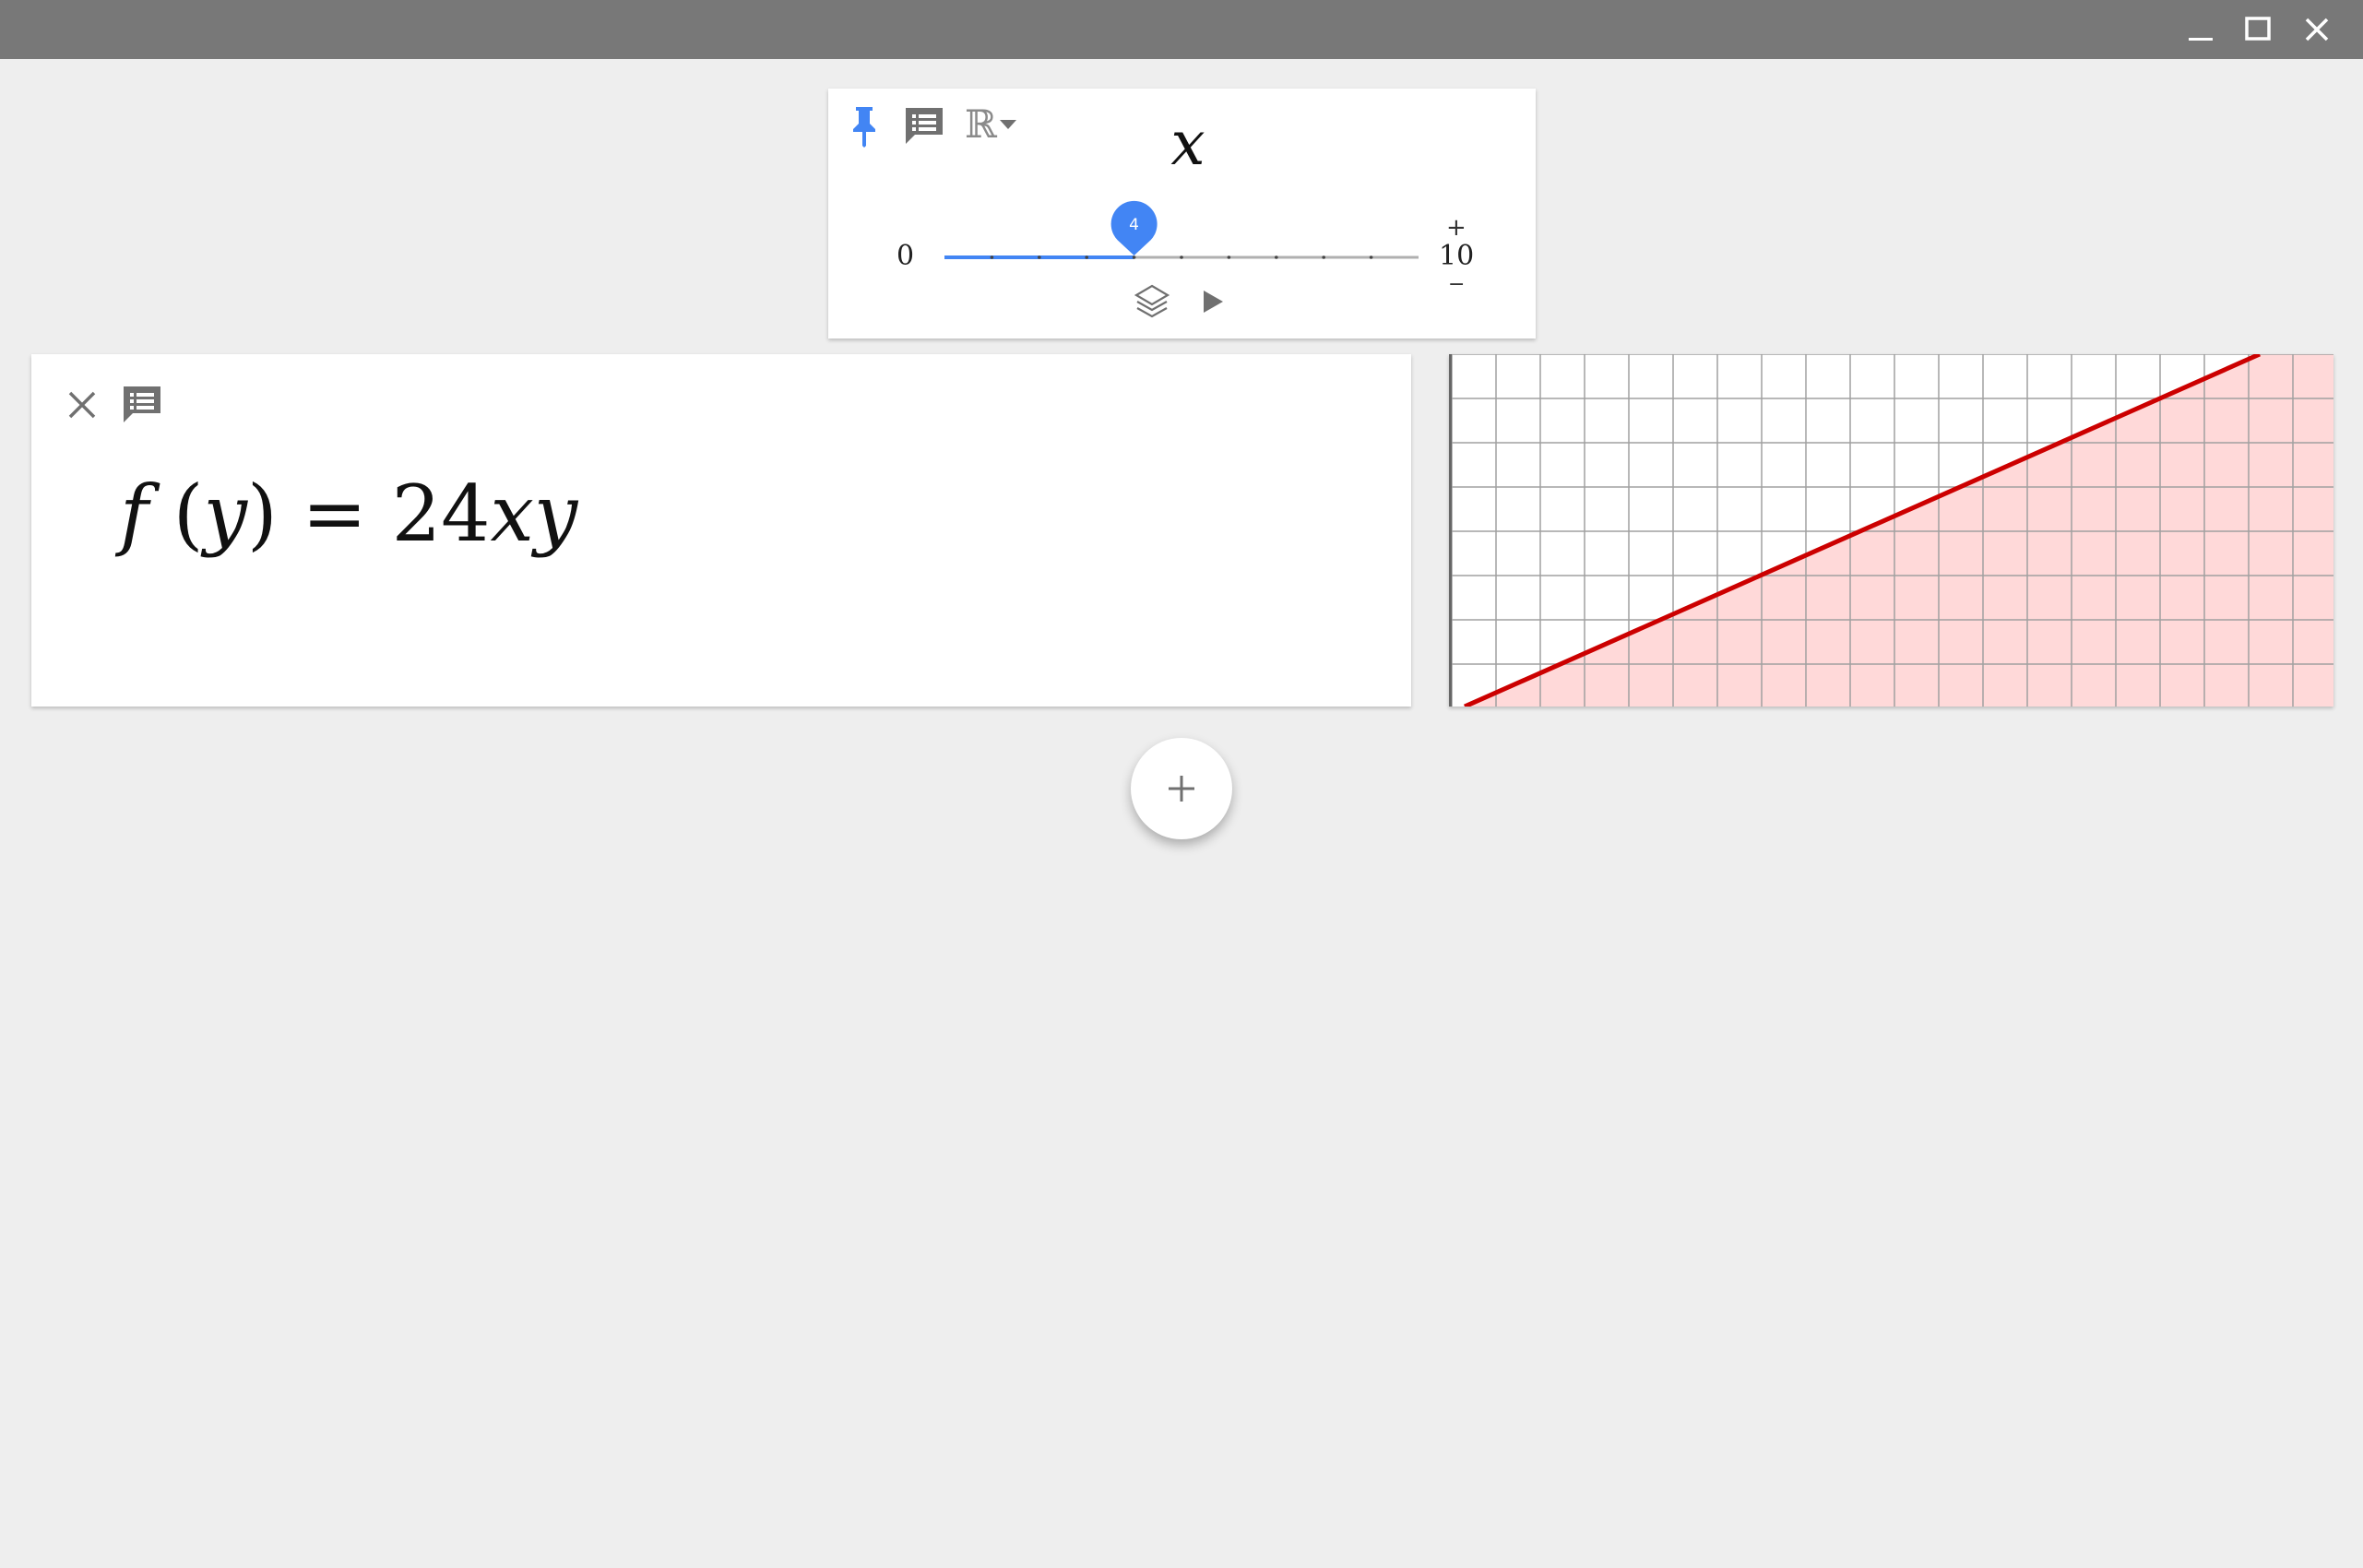 Image resolution: width=2363 pixels, height=1568 pixels. Describe the element at coordinates (721, 530) in the screenshot. I see `function-card: f (y) = 24xy` at that location.